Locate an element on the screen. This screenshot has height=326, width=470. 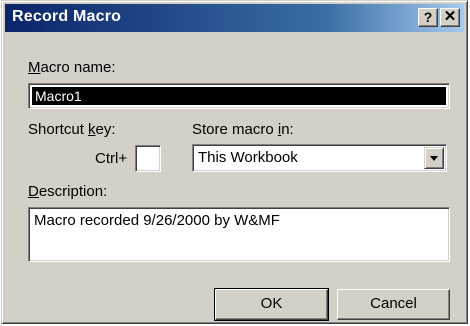
ctrl-label: Ctrl+ is located at coordinates (111, 158).